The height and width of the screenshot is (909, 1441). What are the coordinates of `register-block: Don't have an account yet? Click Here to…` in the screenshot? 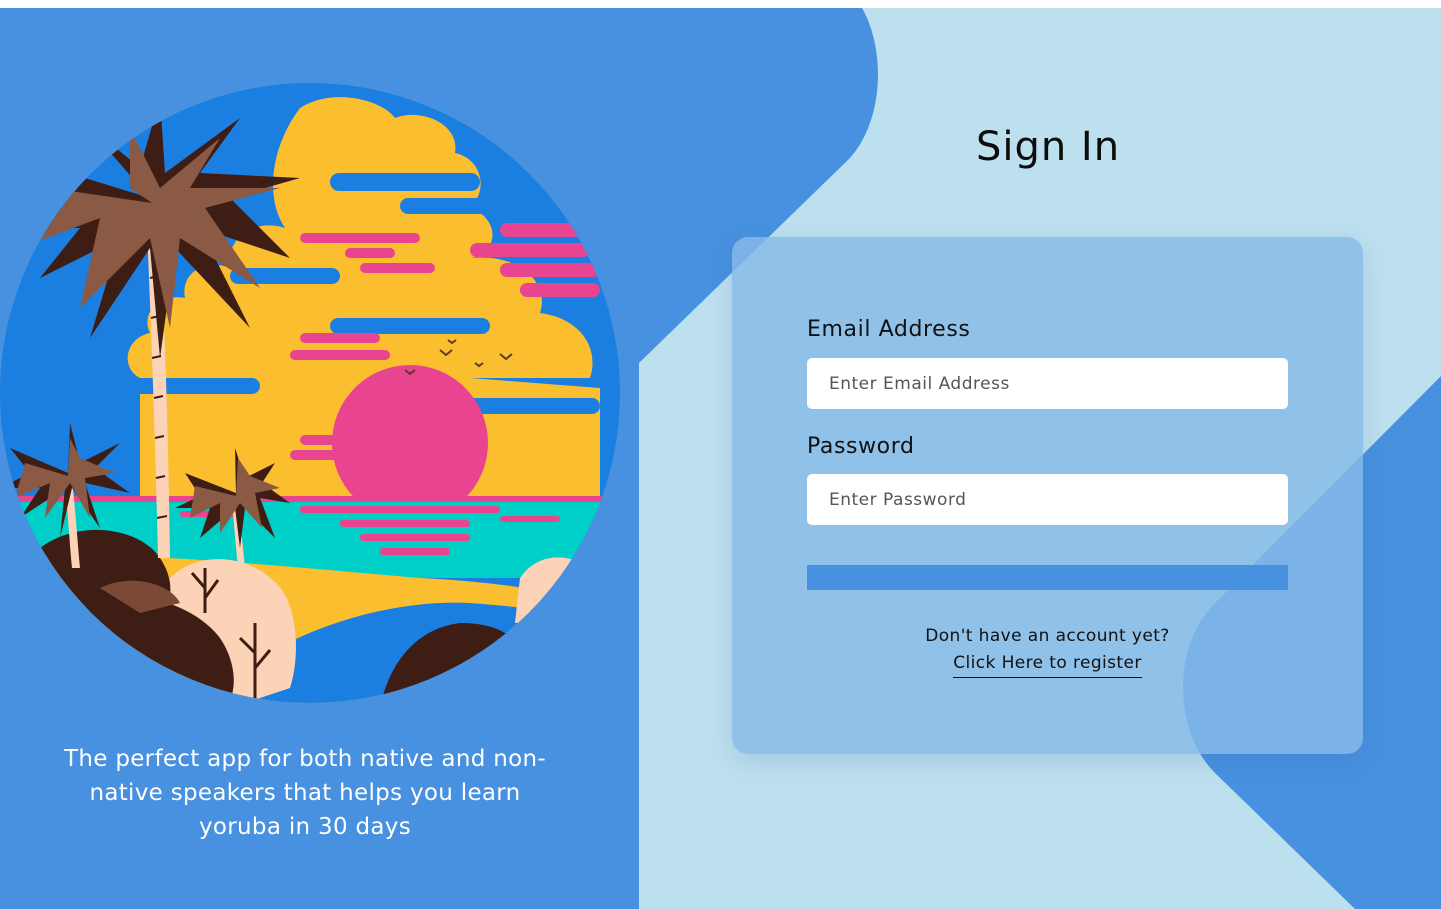 It's located at (1047, 650).